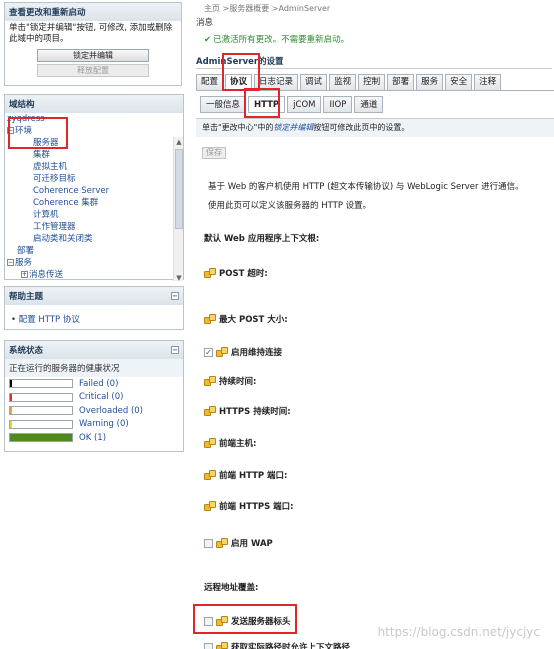  What do you see at coordinates (94, 350) in the screenshot?
I see `system-status-header: 系统状态 −` at bounding box center [94, 350].